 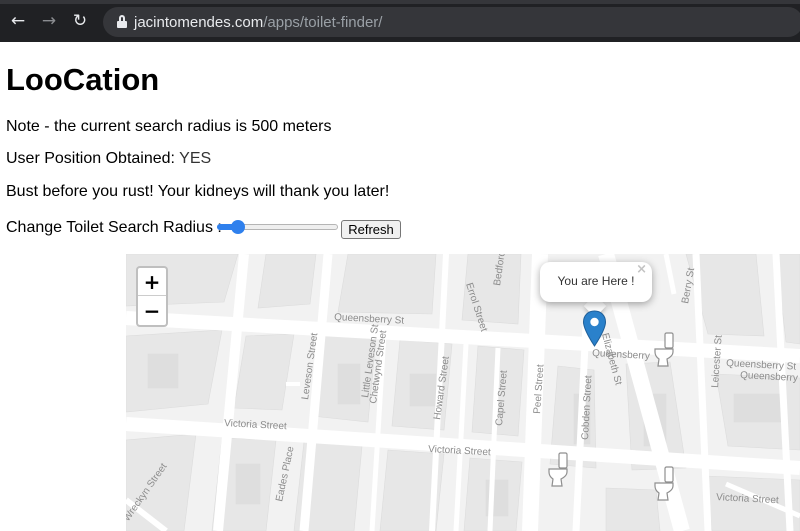 I want to click on street-label: Eades Place, so click(x=285, y=474).